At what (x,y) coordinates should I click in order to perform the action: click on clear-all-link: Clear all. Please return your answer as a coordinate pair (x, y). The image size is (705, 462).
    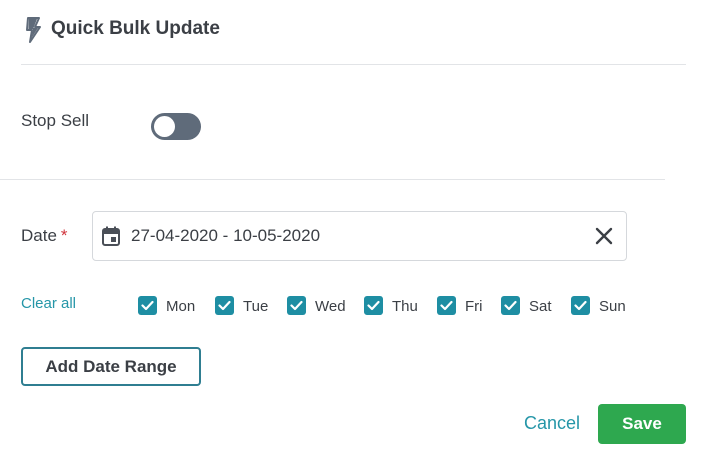
    Looking at the image, I should click on (48, 304).